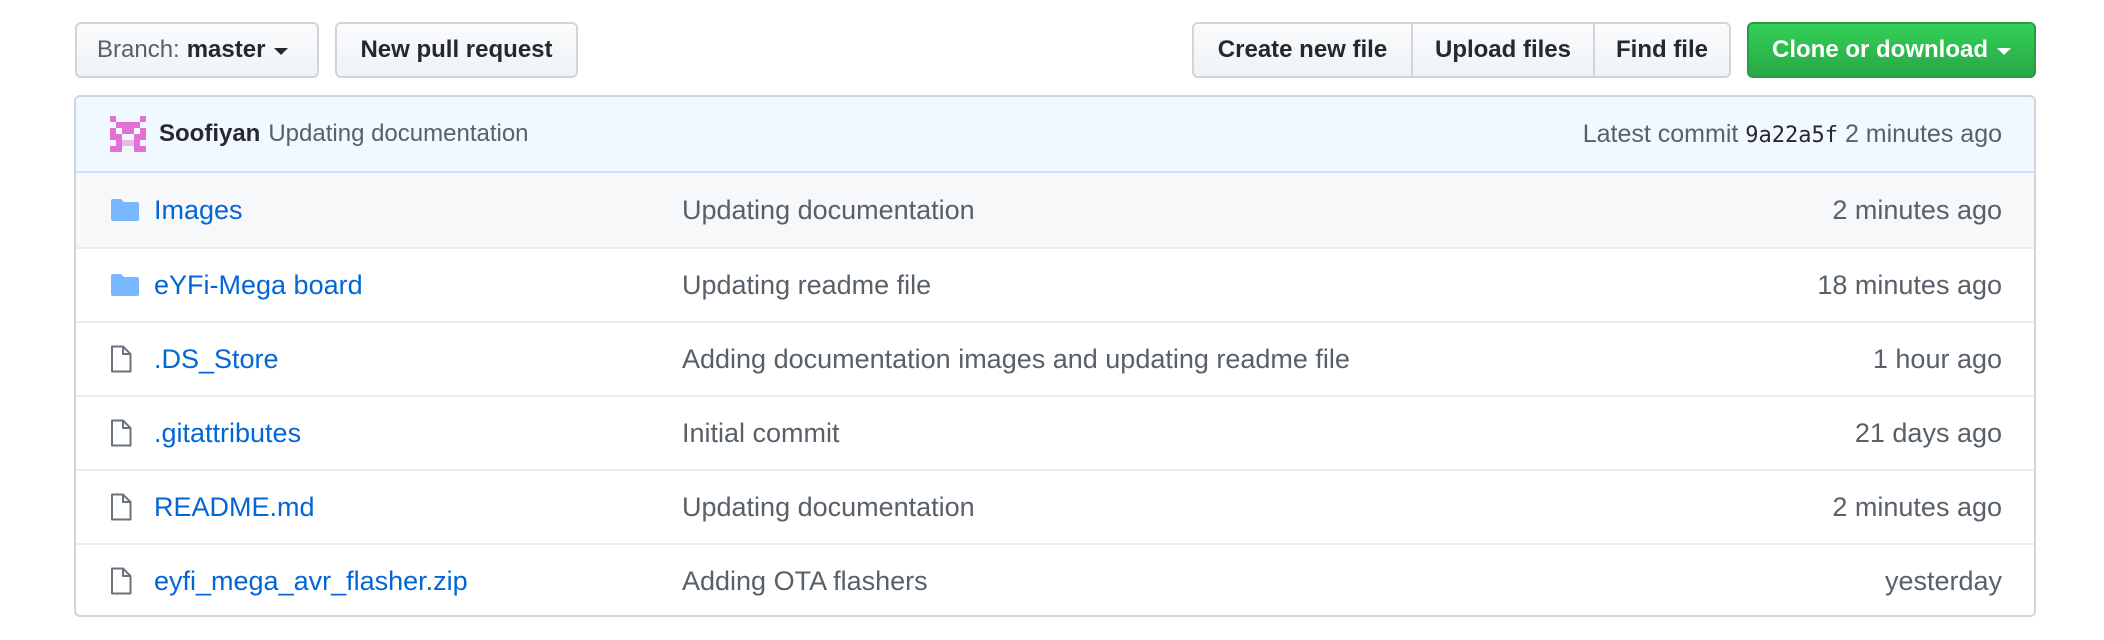  What do you see at coordinates (398, 134) in the screenshot?
I see `commit-message: Updating documentation` at bounding box center [398, 134].